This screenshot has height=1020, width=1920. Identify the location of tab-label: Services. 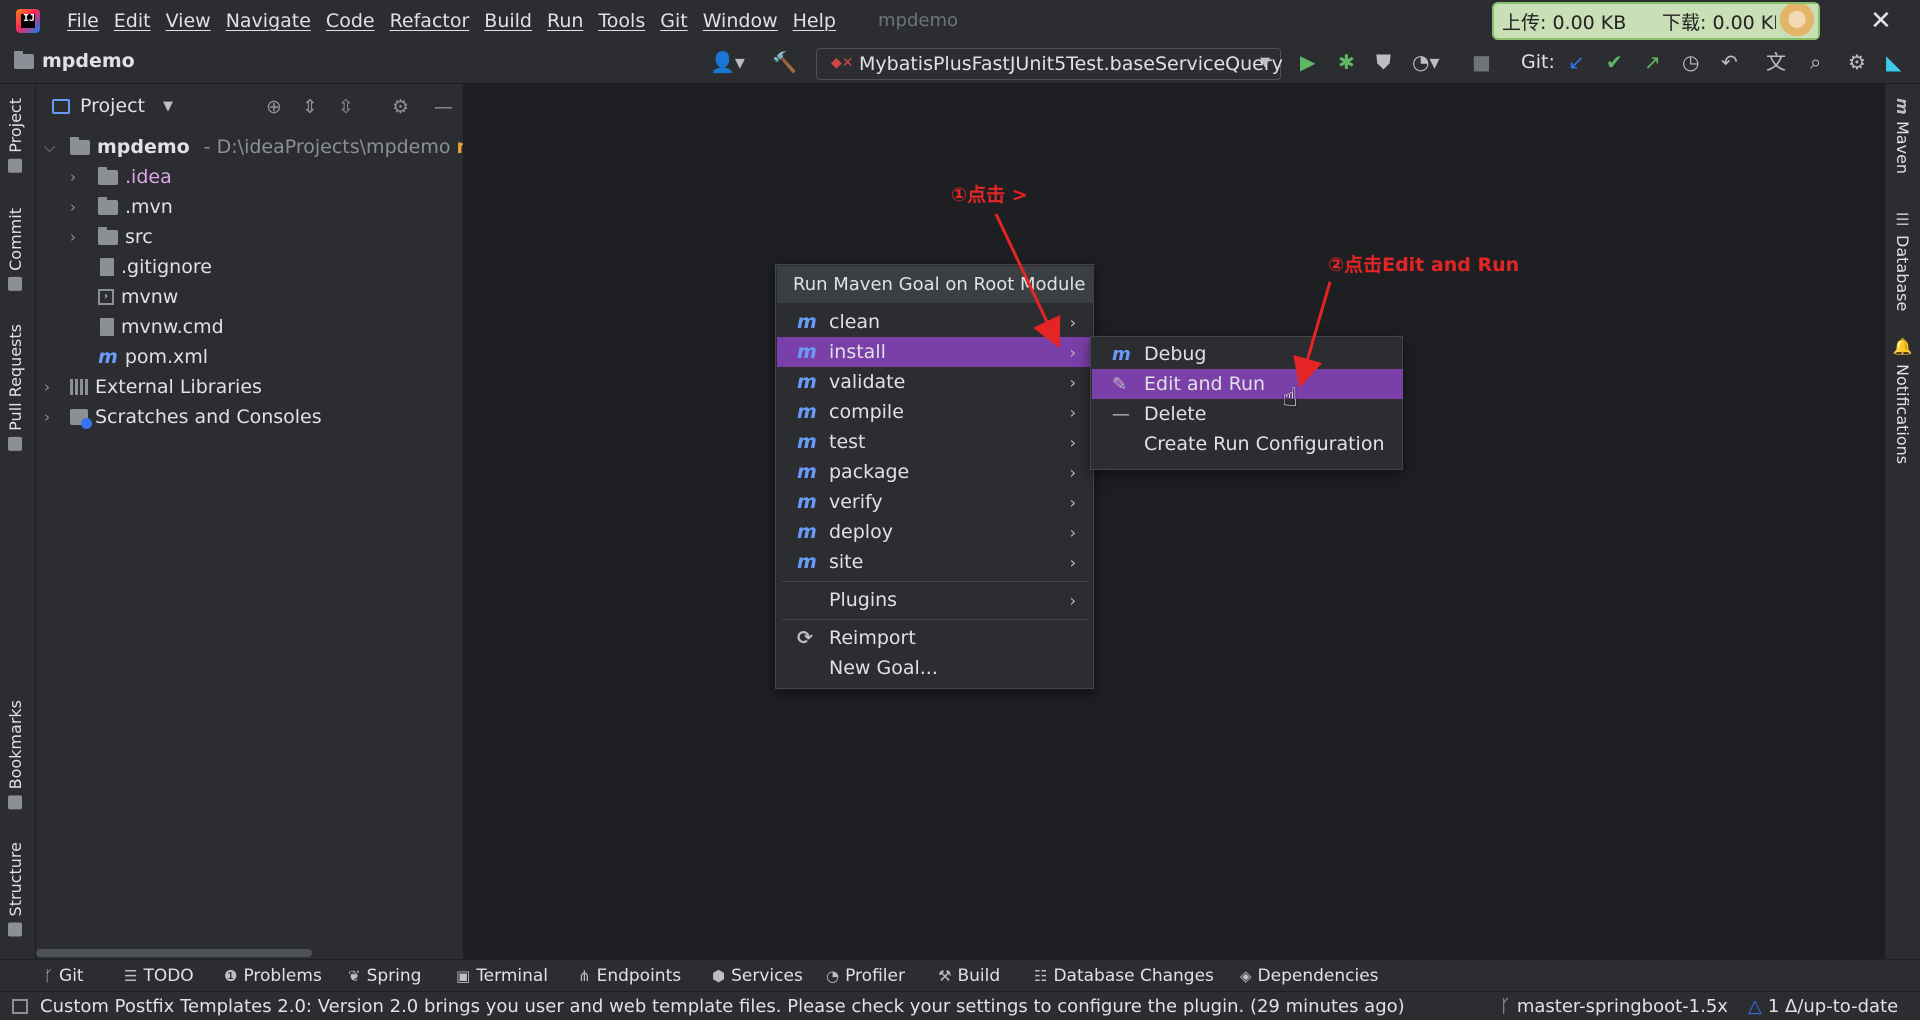
(767, 976).